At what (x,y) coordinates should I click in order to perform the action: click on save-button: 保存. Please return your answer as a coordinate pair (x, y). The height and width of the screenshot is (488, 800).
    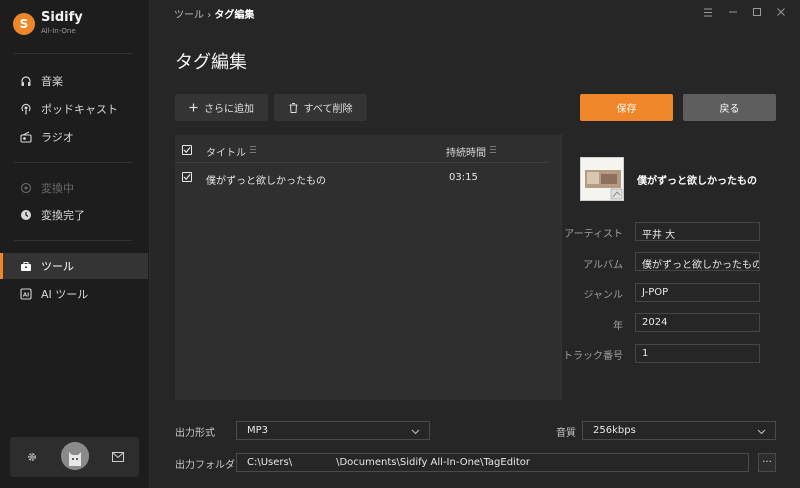
    Looking at the image, I should click on (626, 107).